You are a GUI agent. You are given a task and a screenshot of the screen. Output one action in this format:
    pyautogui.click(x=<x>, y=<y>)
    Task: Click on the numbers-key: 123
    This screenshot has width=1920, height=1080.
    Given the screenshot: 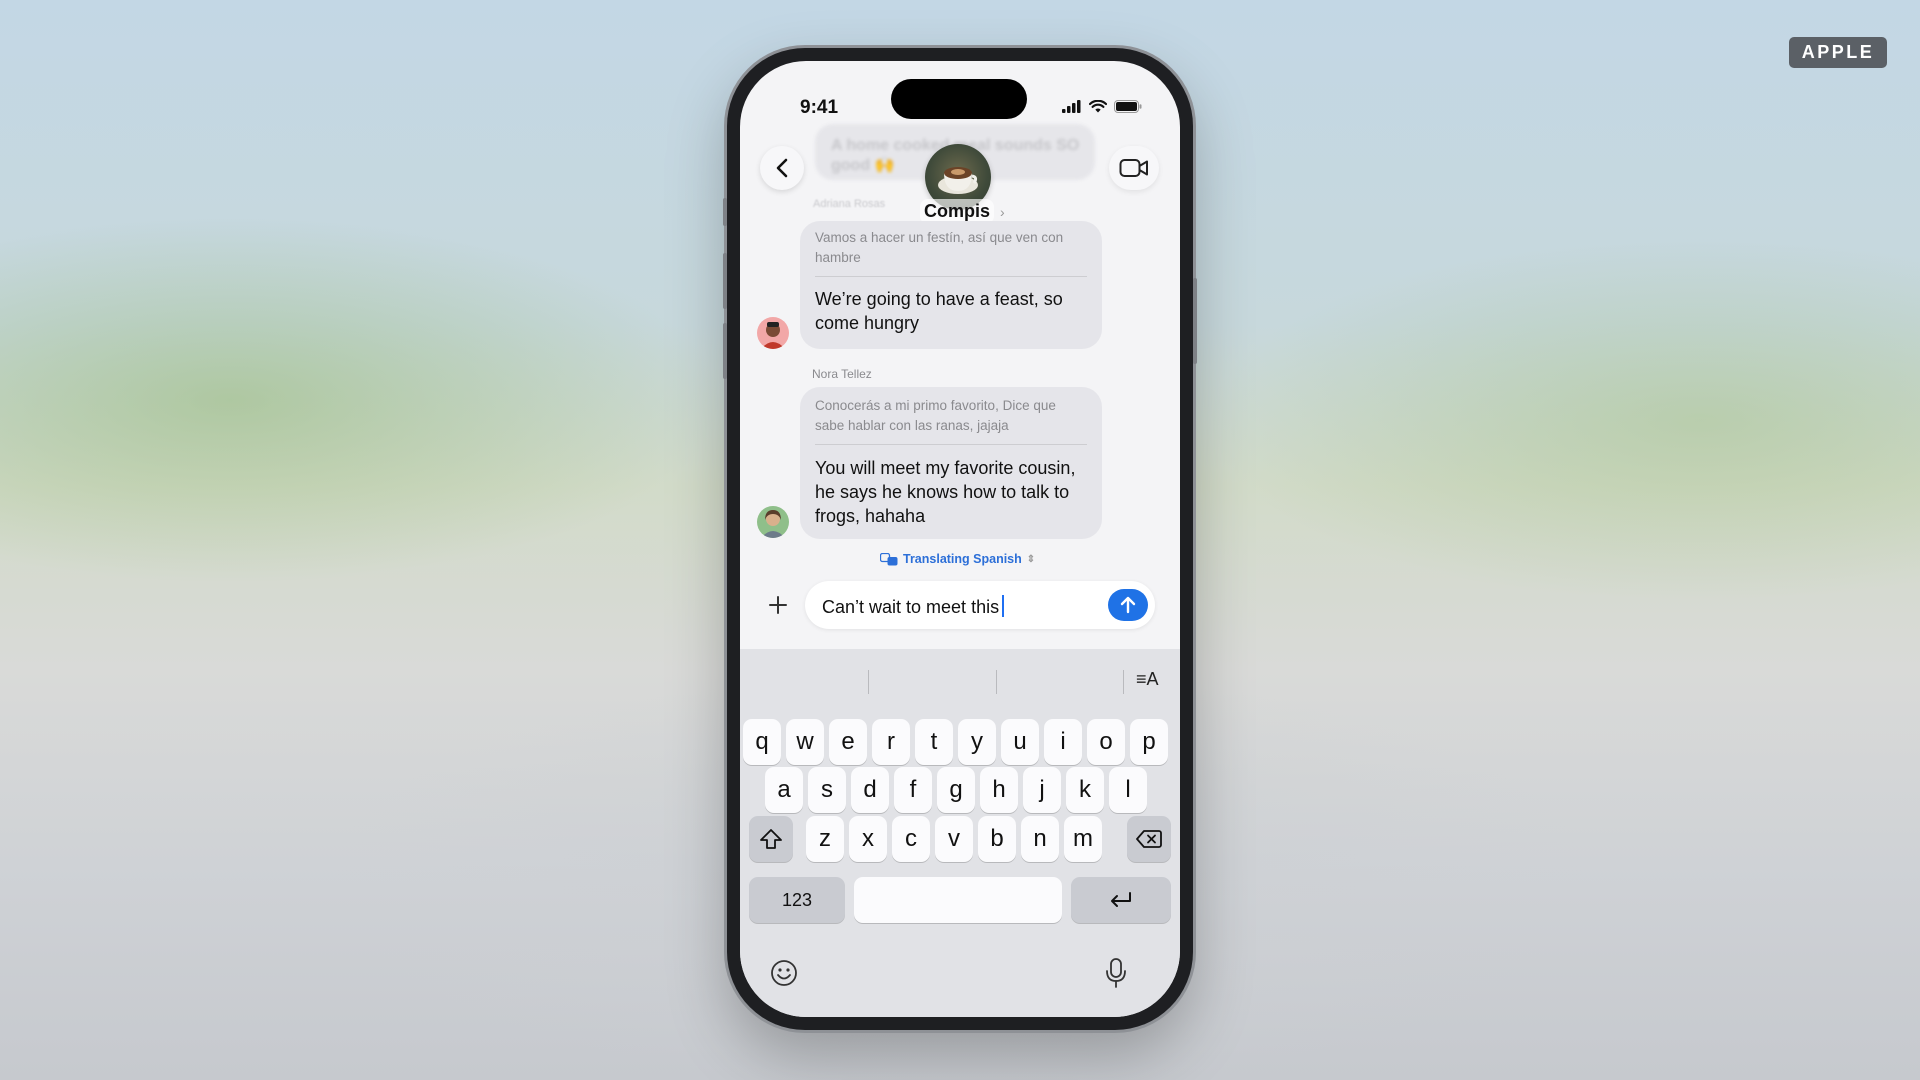 What is the action you would take?
    pyautogui.click(x=797, y=900)
    